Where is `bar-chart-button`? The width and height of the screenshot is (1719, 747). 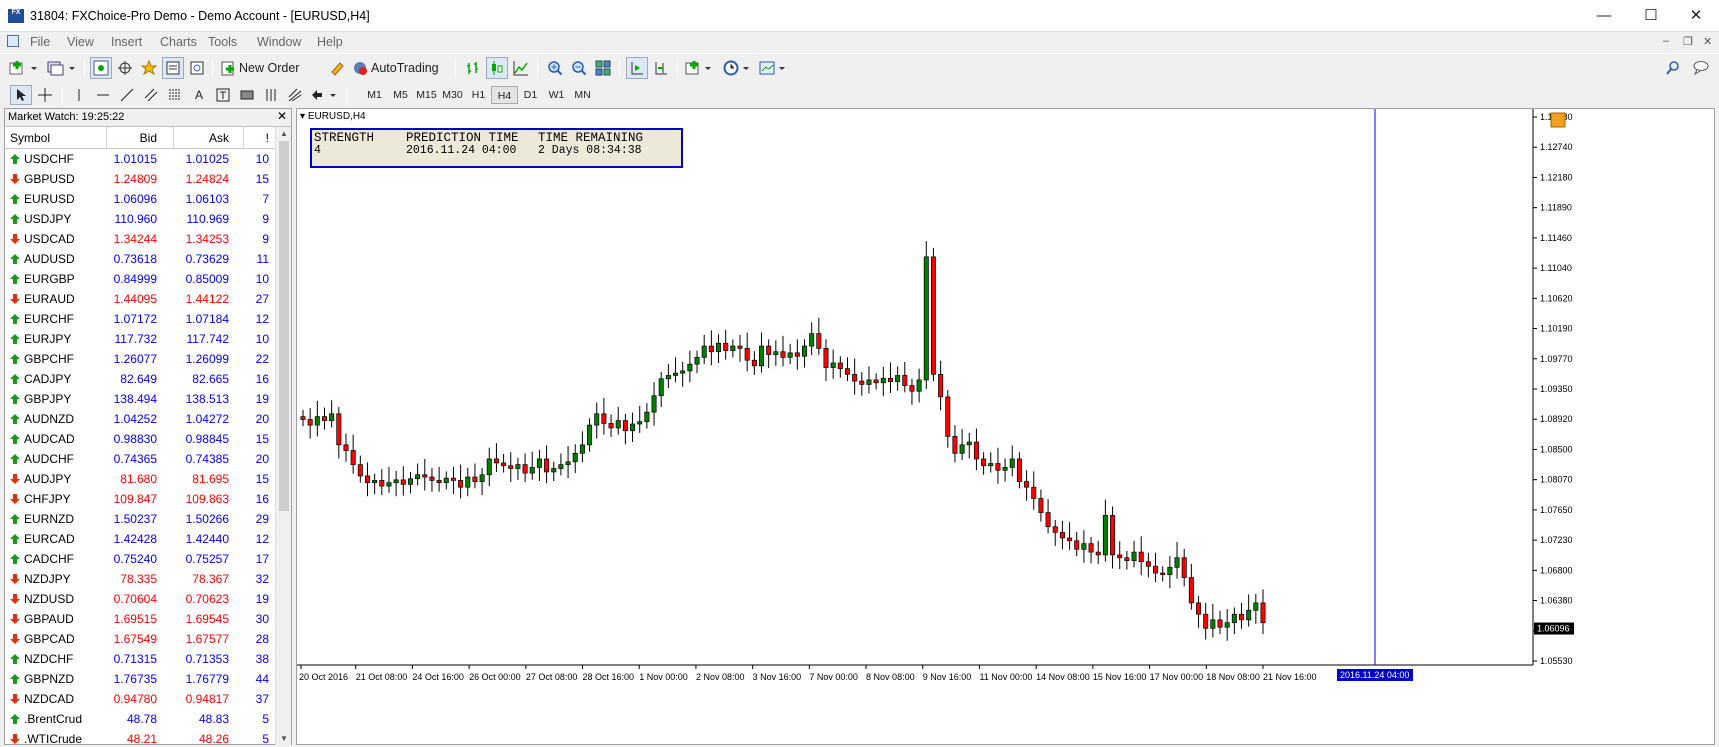
bar-chart-button is located at coordinates (473, 68).